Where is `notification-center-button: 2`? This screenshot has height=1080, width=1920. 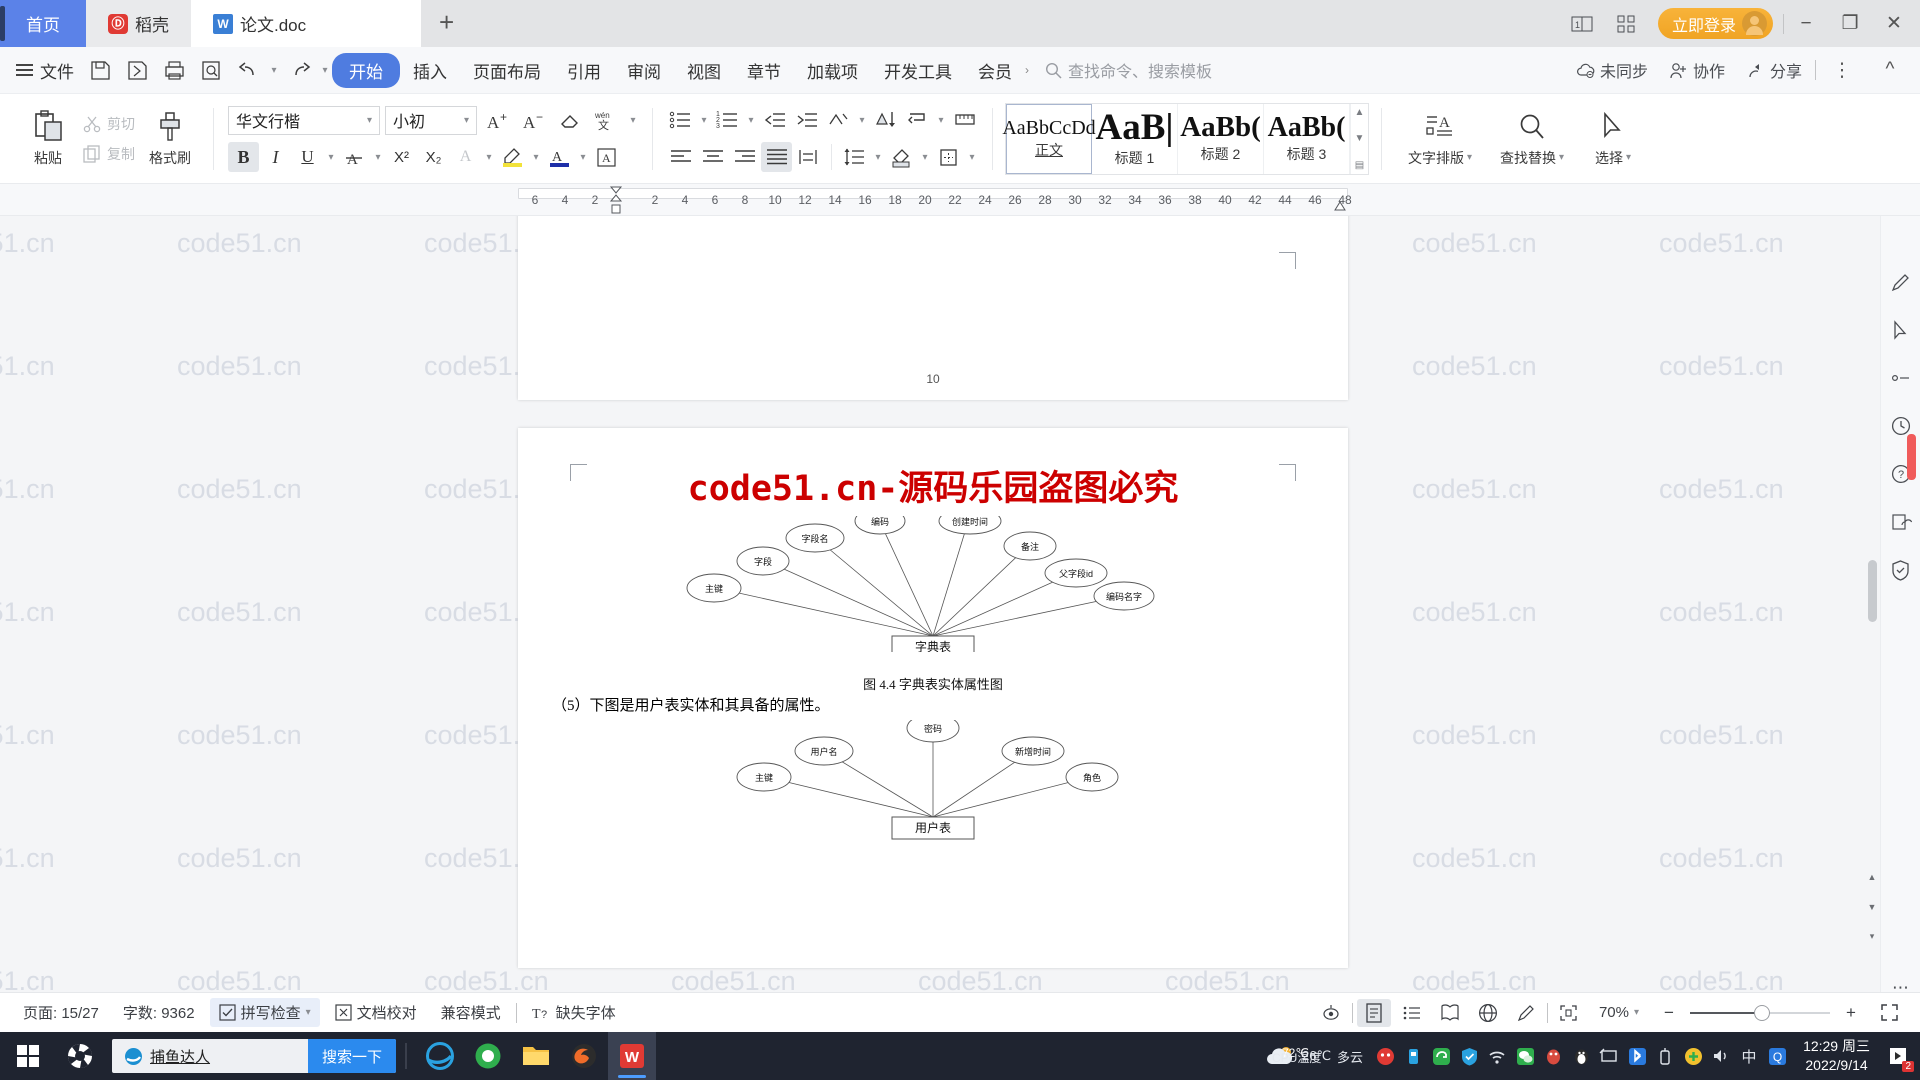
notification-center-button: 2 is located at coordinates (1899, 1056).